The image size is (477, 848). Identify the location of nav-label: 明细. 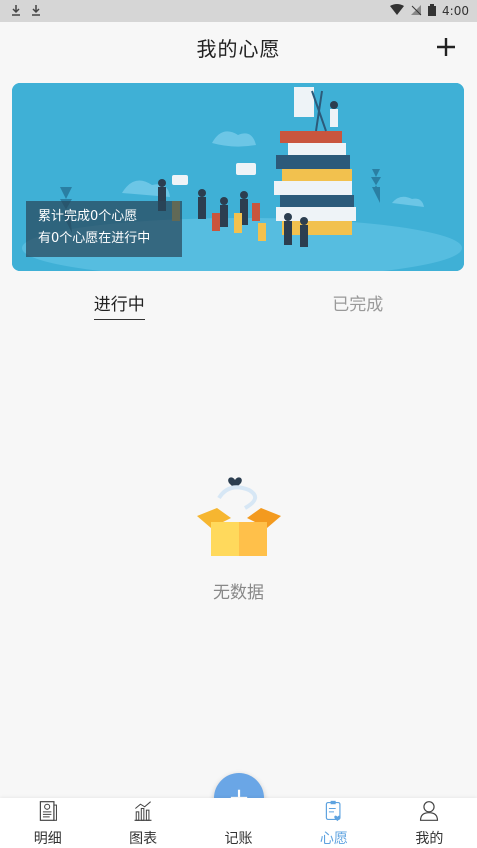
(47, 839).